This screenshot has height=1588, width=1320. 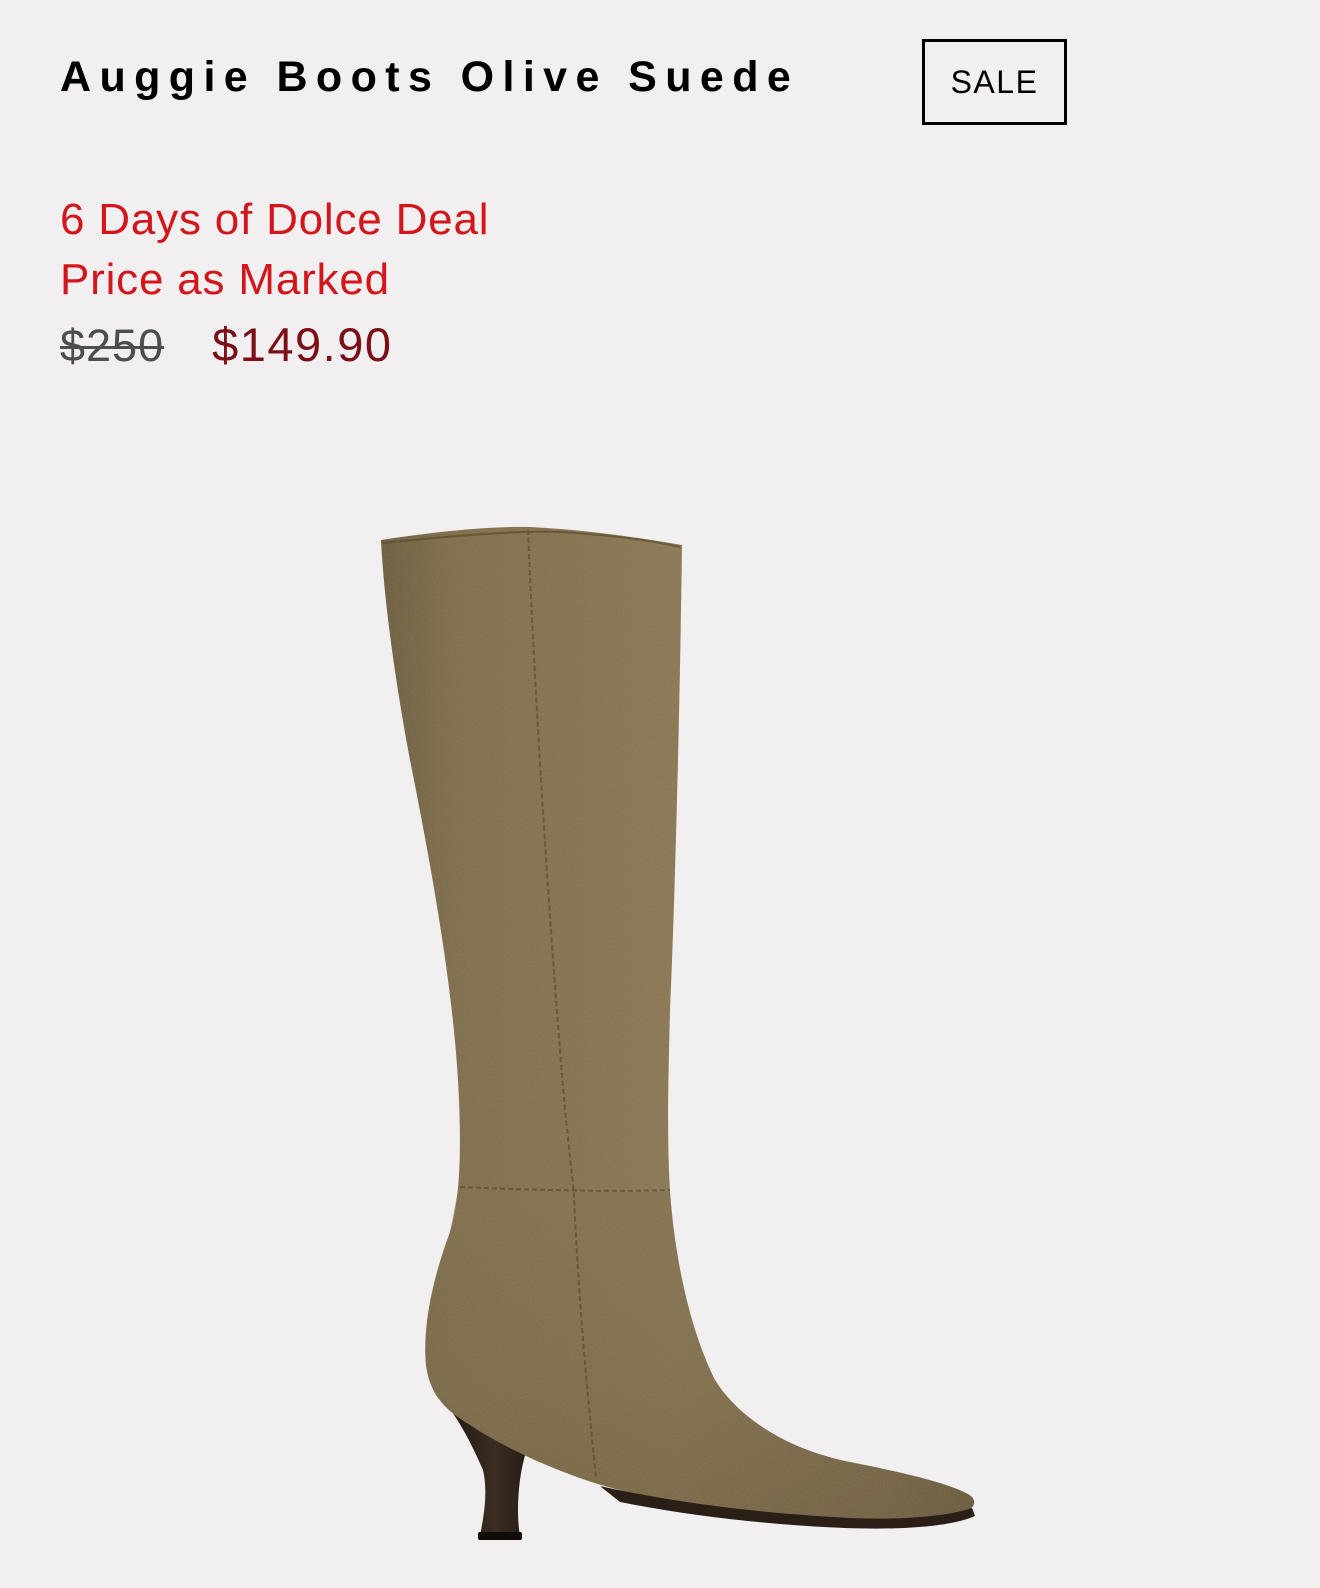 What do you see at coordinates (112, 345) in the screenshot?
I see `original-price: $250` at bounding box center [112, 345].